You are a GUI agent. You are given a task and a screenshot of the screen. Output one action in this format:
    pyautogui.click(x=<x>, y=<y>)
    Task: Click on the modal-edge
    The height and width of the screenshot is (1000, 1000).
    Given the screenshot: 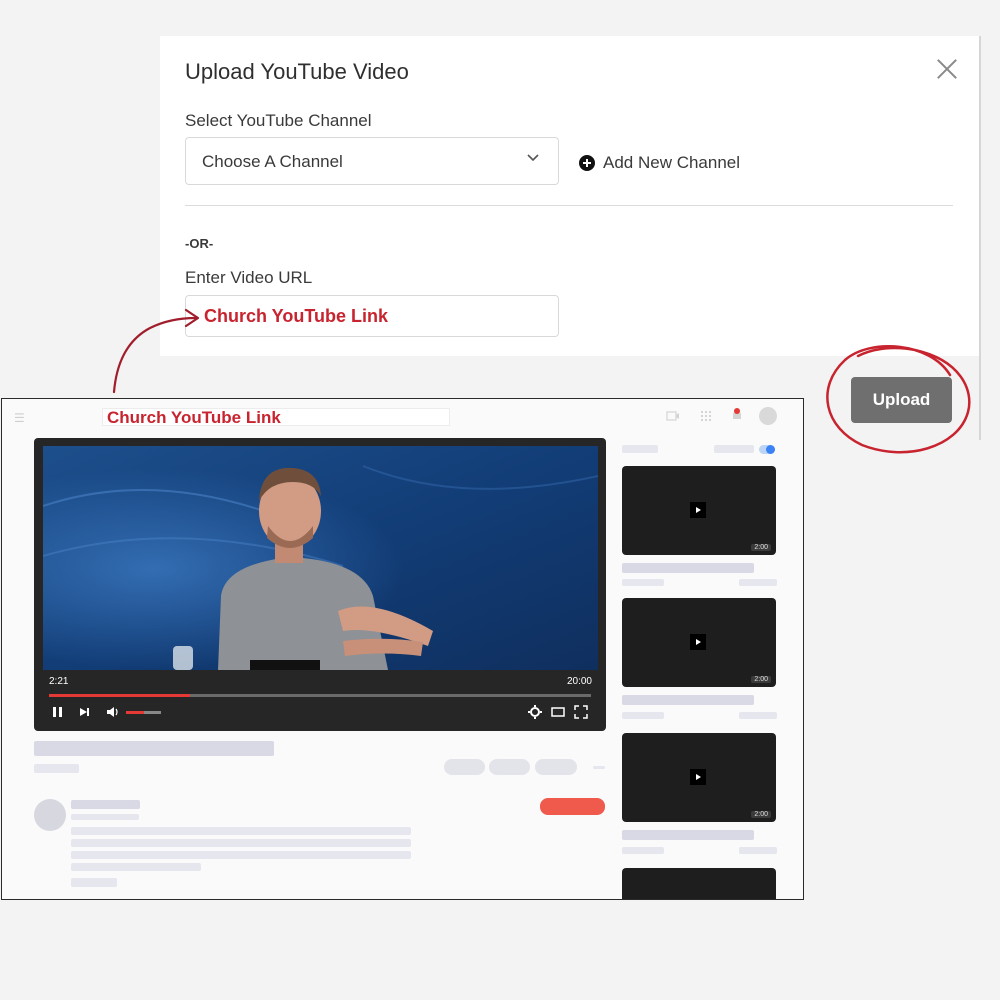 What is the action you would take?
    pyautogui.click(x=980, y=238)
    